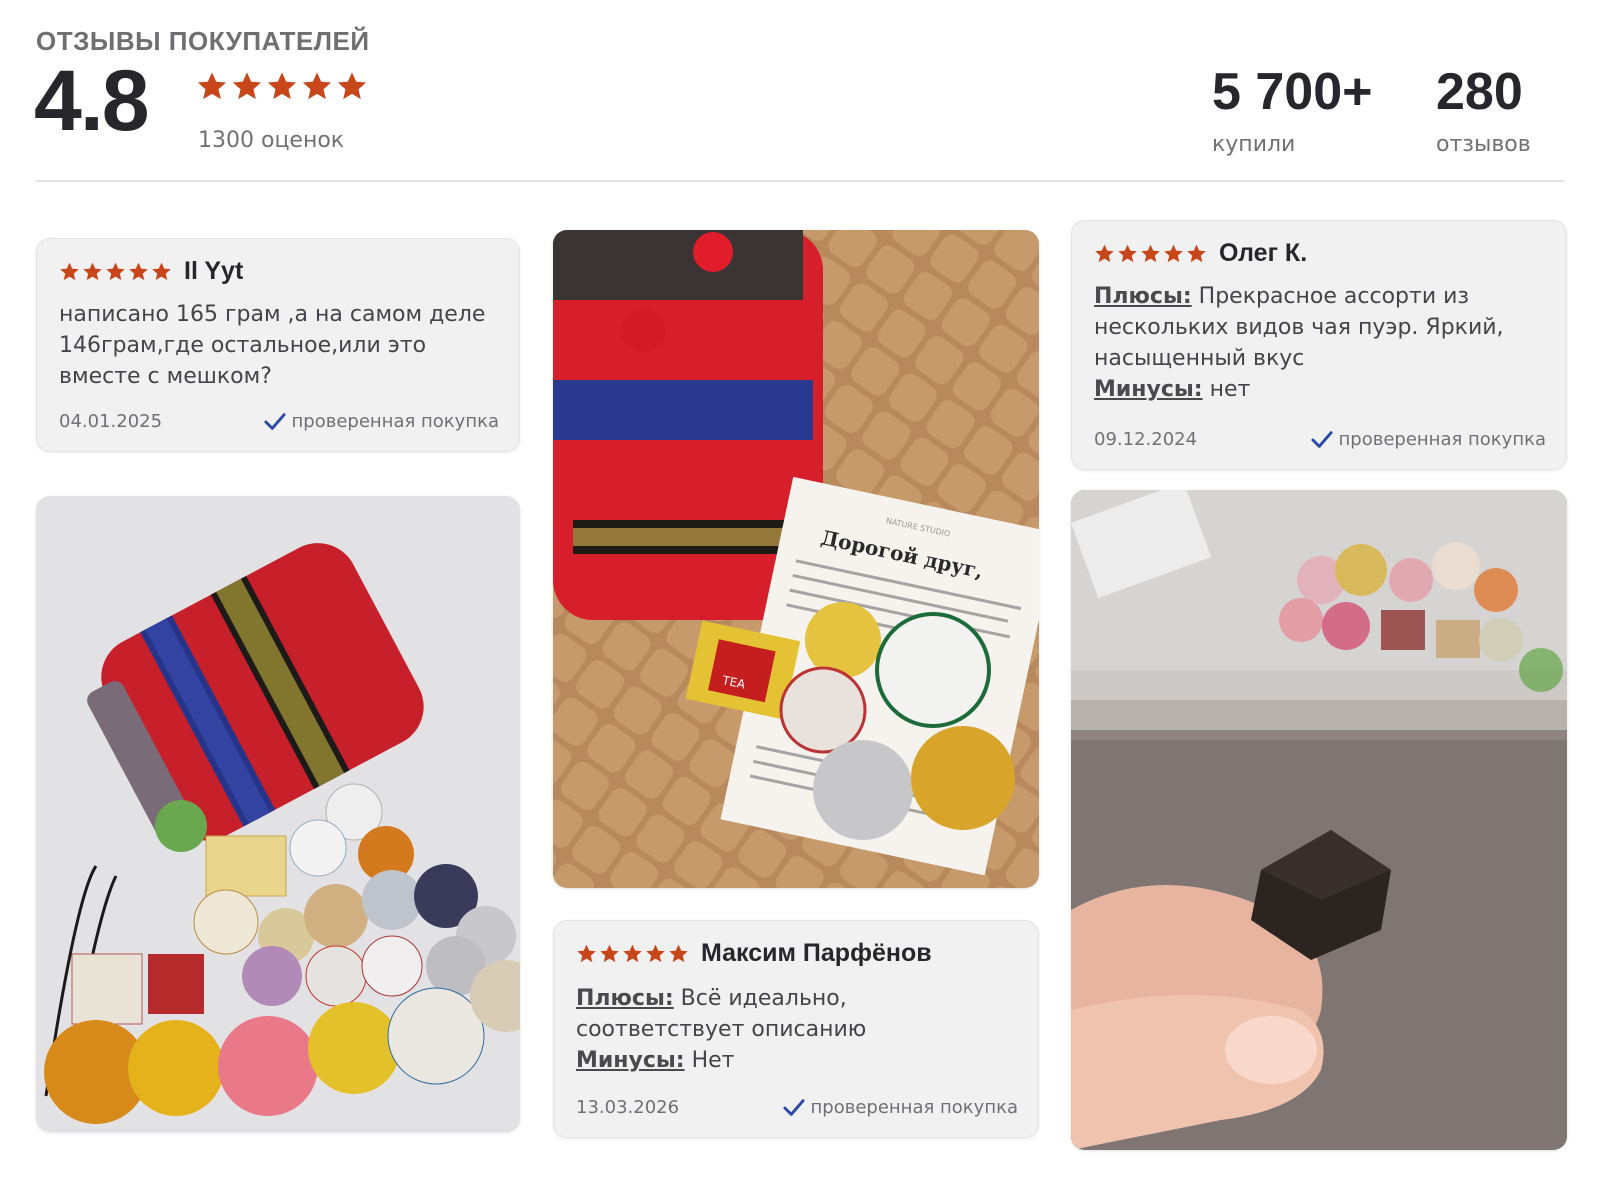 The height and width of the screenshot is (1200, 1600). Describe the element at coordinates (713, 1060) in the screenshot. I see `cons-text: Нет` at that location.